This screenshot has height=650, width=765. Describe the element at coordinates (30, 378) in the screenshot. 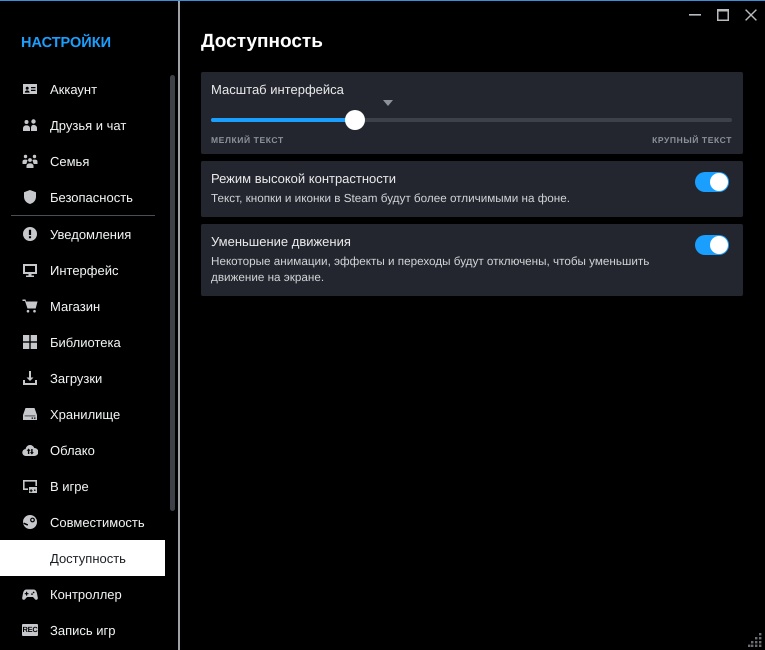

I see `download-icon` at that location.